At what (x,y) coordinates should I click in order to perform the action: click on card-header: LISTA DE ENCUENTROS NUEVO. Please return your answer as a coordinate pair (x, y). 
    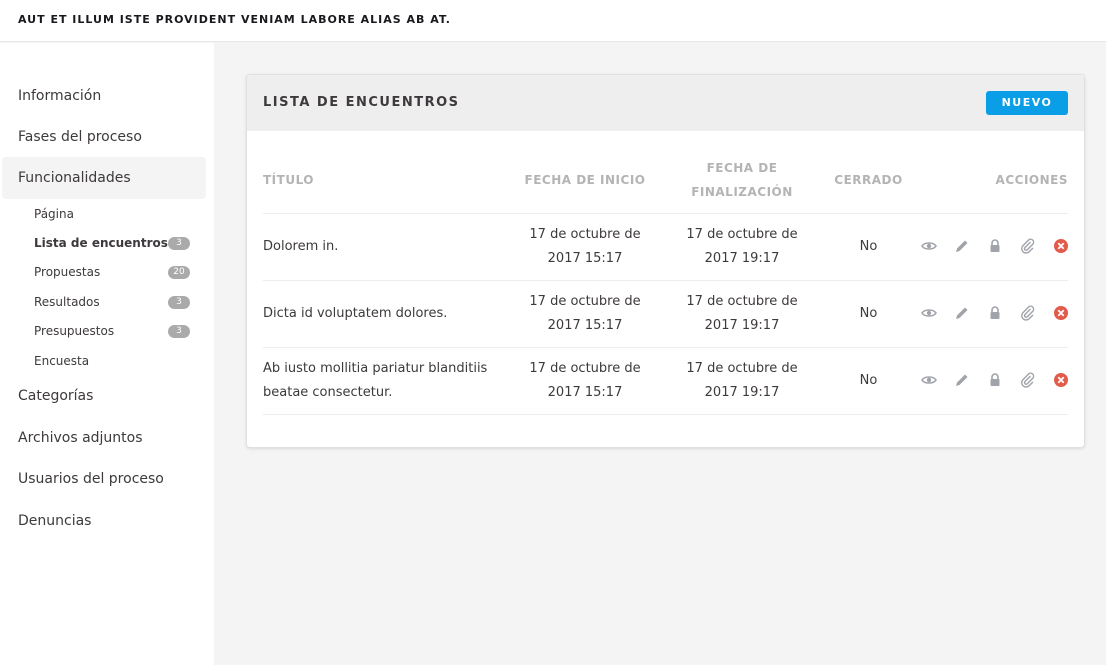
    Looking at the image, I should click on (665, 103).